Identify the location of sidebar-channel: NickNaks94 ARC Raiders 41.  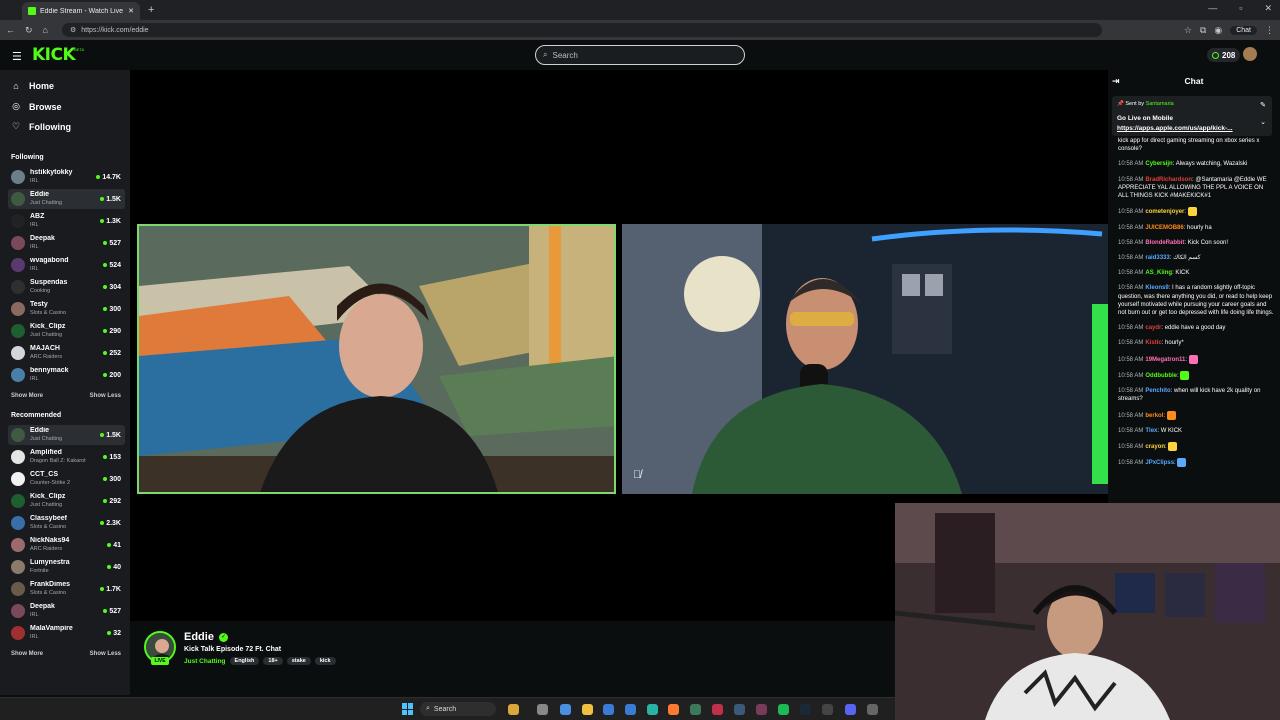
(66, 545).